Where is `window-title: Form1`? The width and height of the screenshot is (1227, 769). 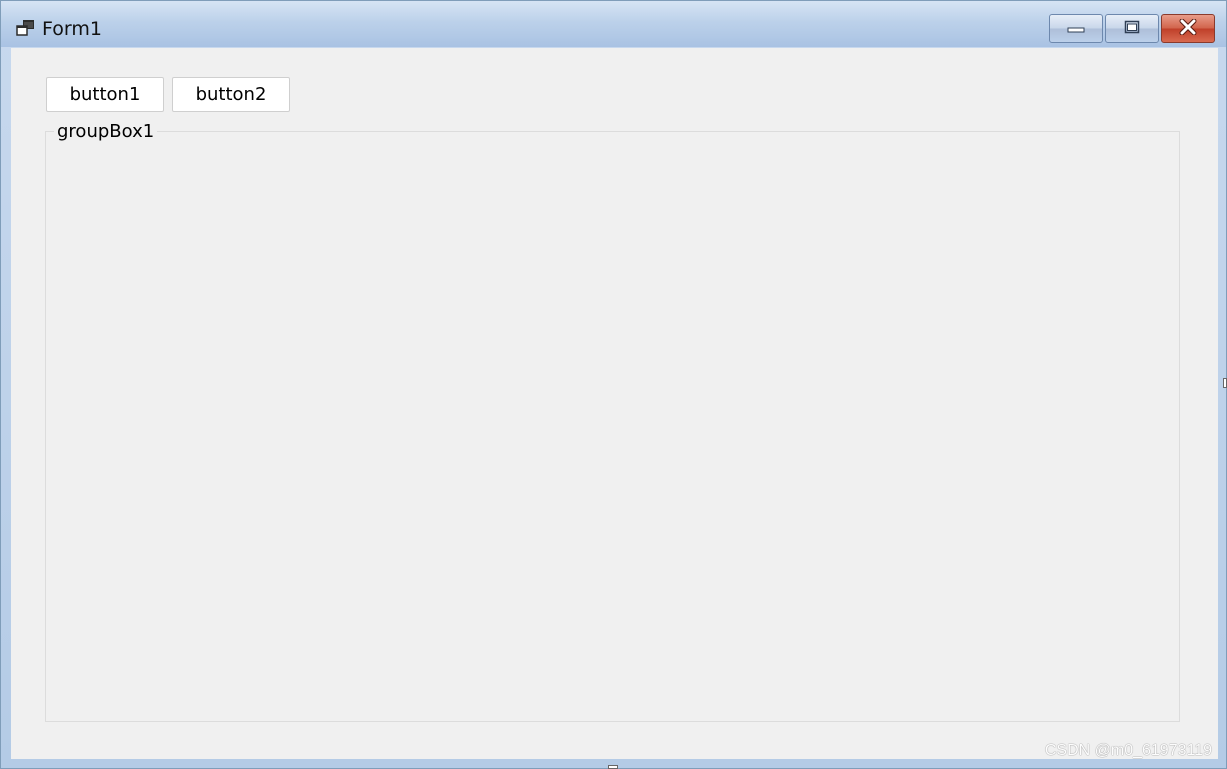 window-title: Form1 is located at coordinates (72, 29).